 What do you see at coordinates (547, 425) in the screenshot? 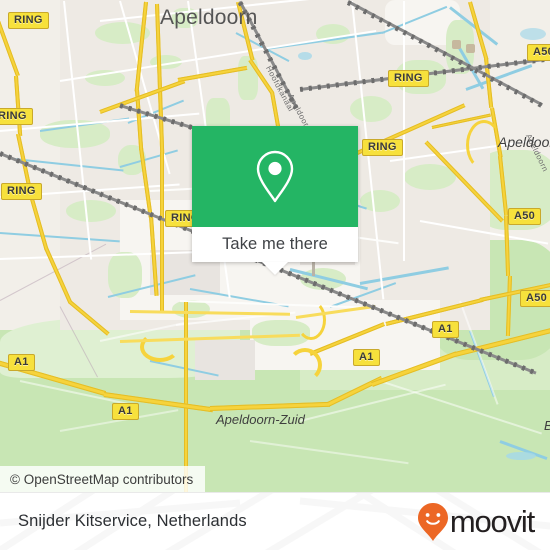
I see `place-label-edge: B` at bounding box center [547, 425].